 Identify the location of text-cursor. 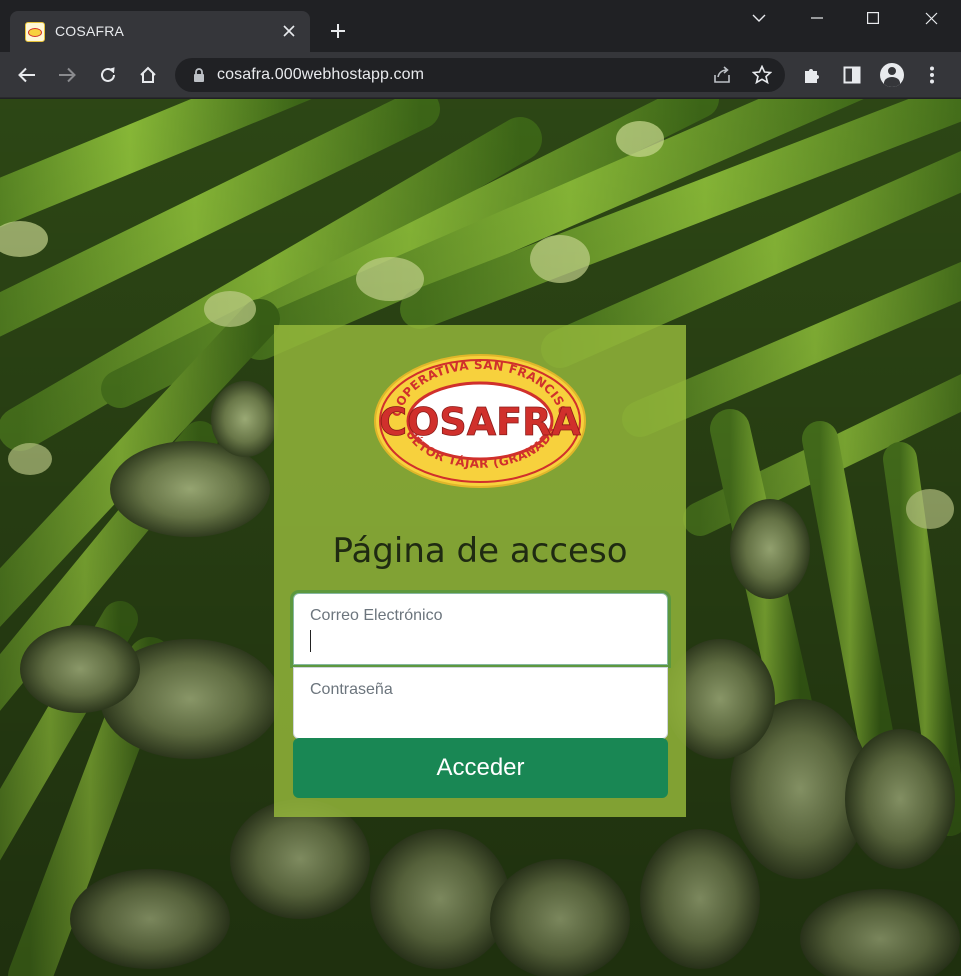
(310, 641).